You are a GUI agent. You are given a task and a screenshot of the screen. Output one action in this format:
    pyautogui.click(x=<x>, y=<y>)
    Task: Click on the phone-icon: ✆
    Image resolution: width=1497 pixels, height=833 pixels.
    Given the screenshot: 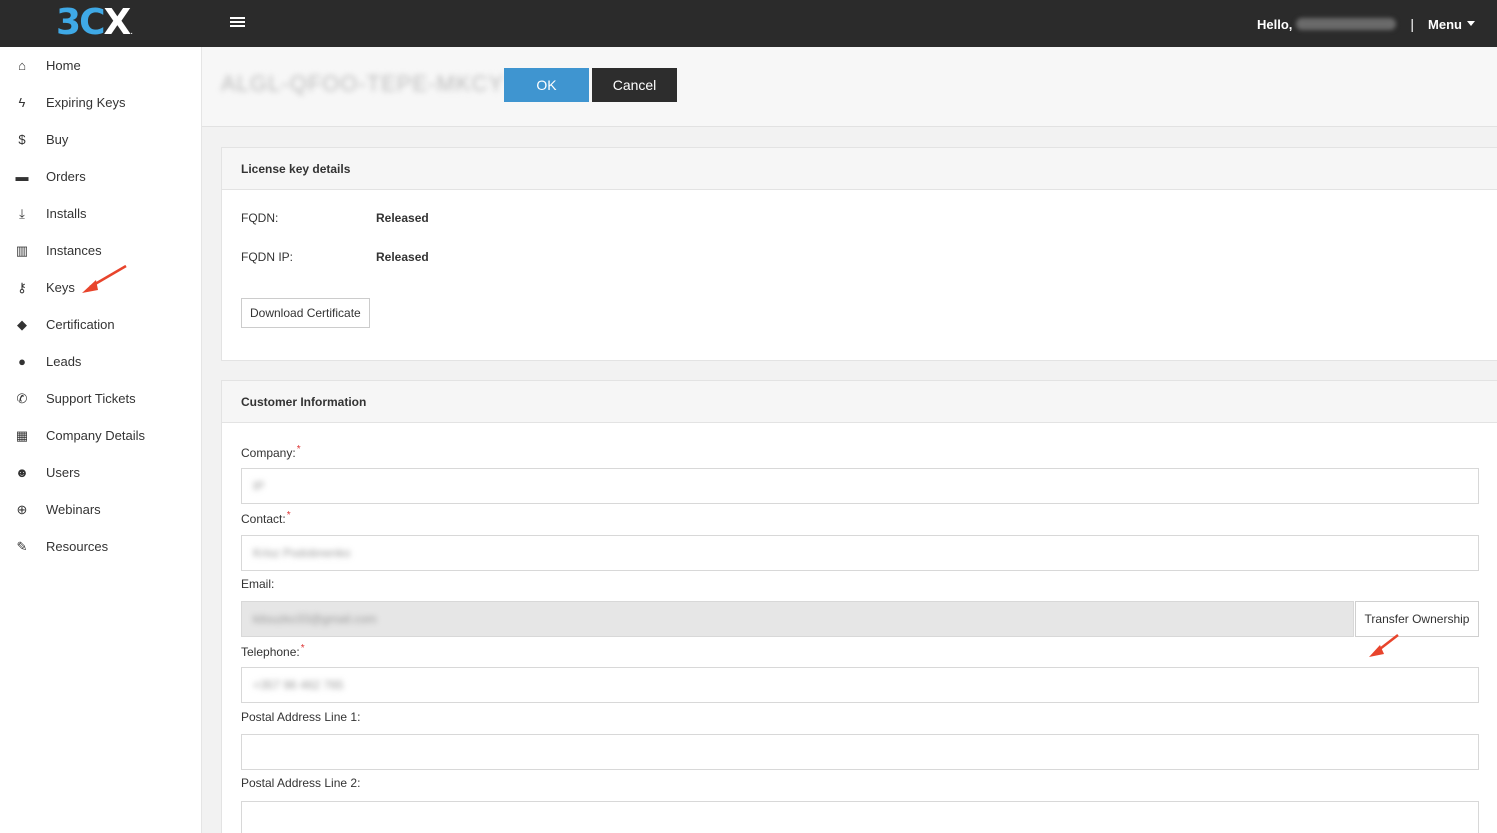 What is the action you would take?
    pyautogui.click(x=22, y=398)
    